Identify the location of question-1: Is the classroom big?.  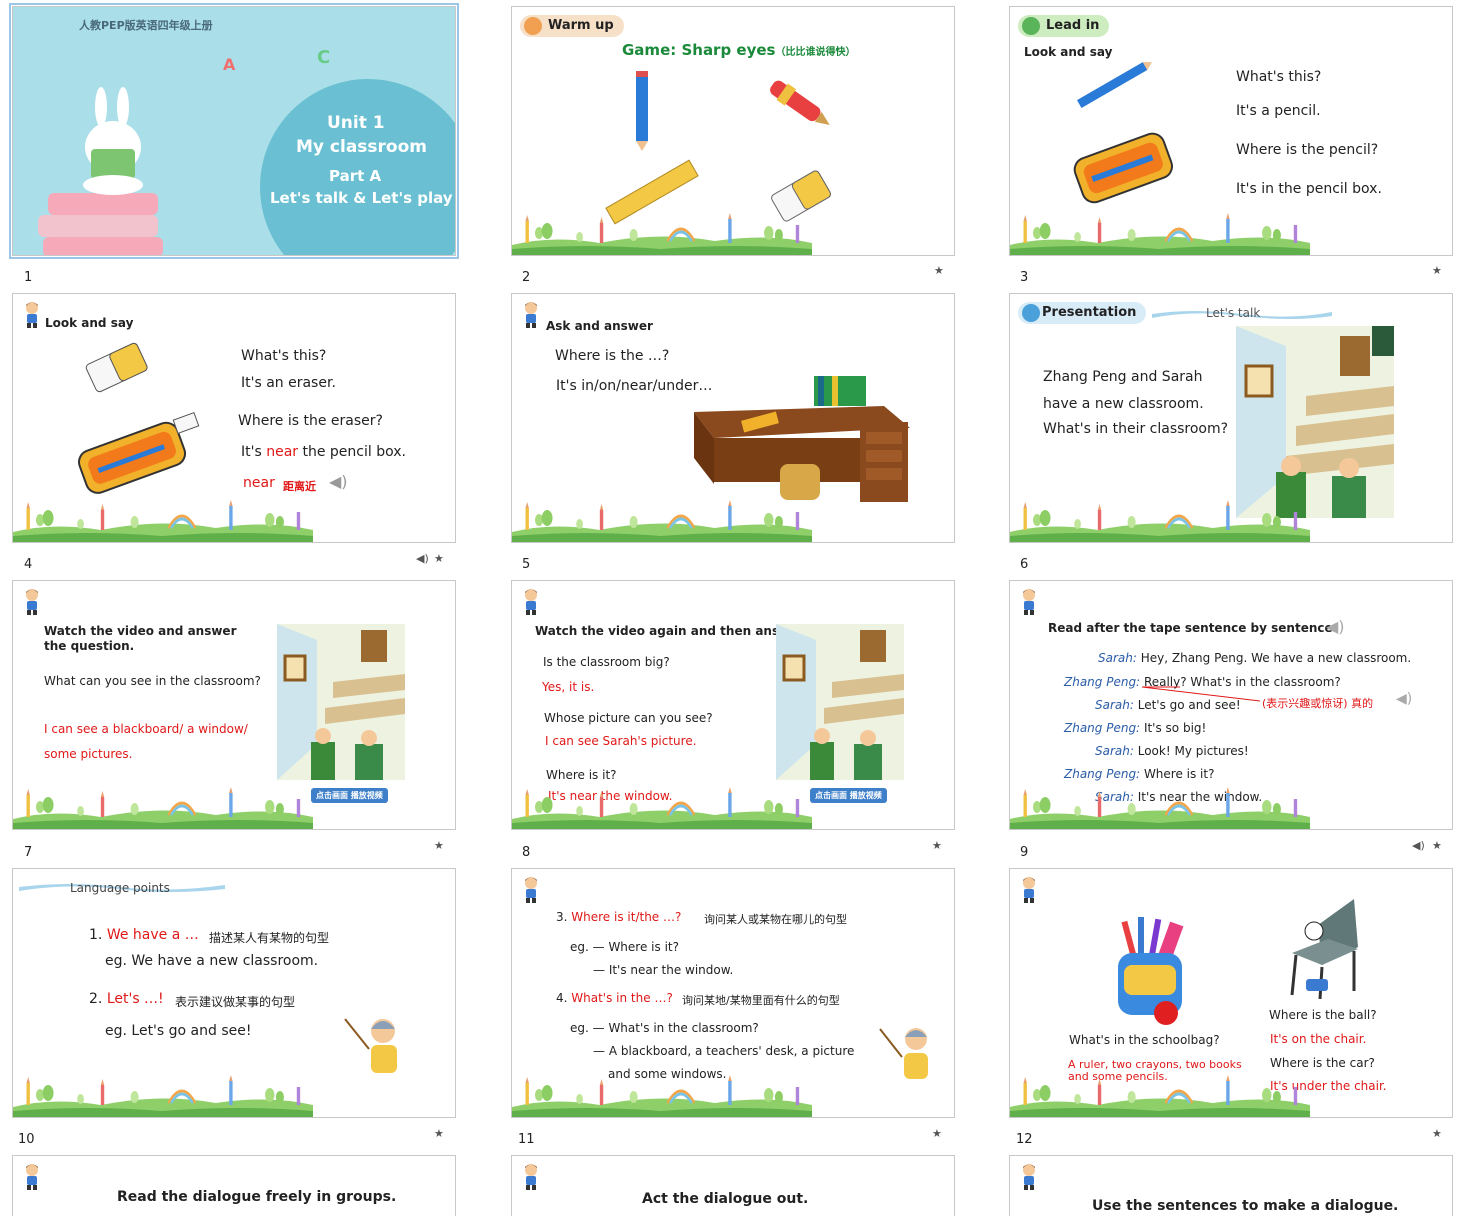
(606, 662).